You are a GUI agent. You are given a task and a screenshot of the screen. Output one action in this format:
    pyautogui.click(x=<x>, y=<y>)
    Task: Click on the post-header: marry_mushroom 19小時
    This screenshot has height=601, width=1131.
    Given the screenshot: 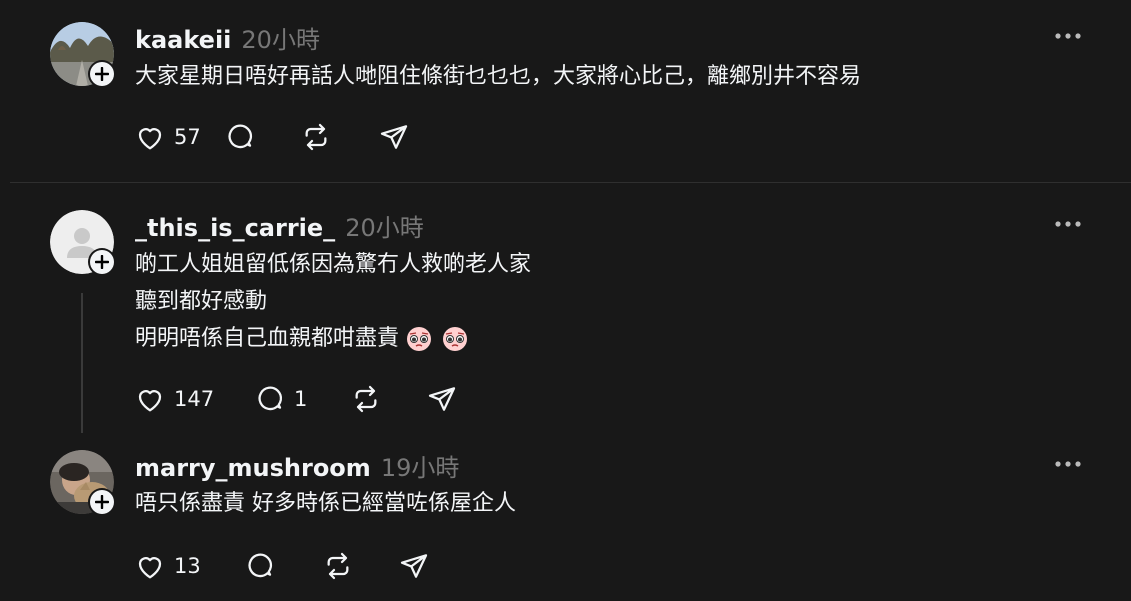 What is the action you would take?
    pyautogui.click(x=297, y=465)
    